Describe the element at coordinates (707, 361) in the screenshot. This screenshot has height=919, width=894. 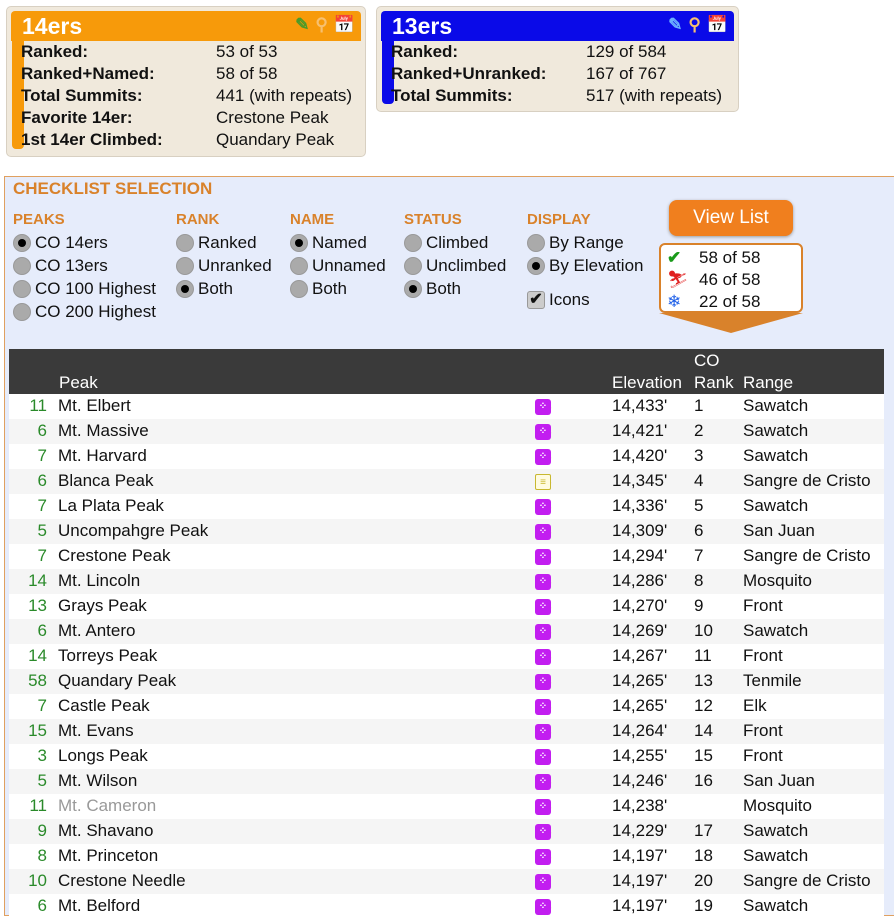
I see `header-rank-top: CO` at that location.